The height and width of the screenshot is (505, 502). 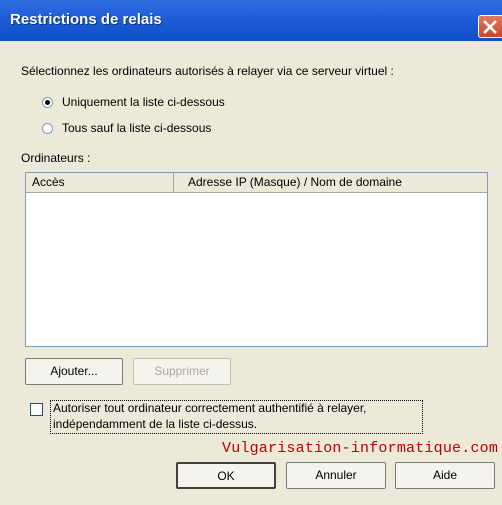 What do you see at coordinates (47, 128) in the screenshot?
I see `radio-all-except-list` at bounding box center [47, 128].